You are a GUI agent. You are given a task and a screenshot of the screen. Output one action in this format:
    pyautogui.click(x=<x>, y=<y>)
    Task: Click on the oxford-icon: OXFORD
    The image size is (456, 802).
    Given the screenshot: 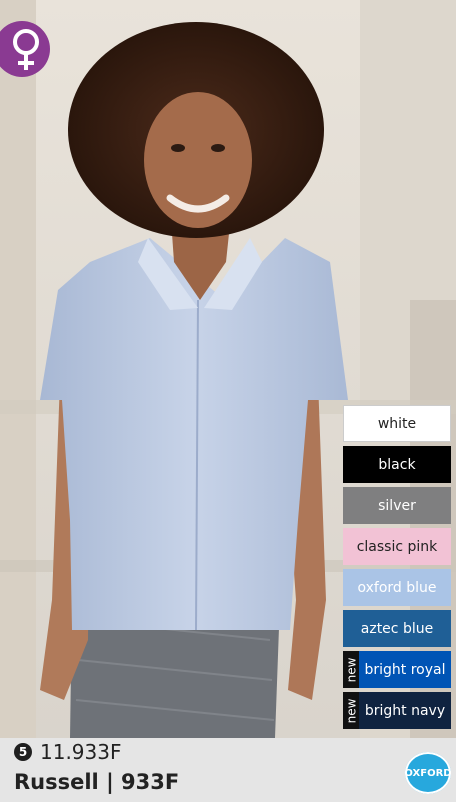 What is the action you would take?
    pyautogui.click(x=428, y=773)
    